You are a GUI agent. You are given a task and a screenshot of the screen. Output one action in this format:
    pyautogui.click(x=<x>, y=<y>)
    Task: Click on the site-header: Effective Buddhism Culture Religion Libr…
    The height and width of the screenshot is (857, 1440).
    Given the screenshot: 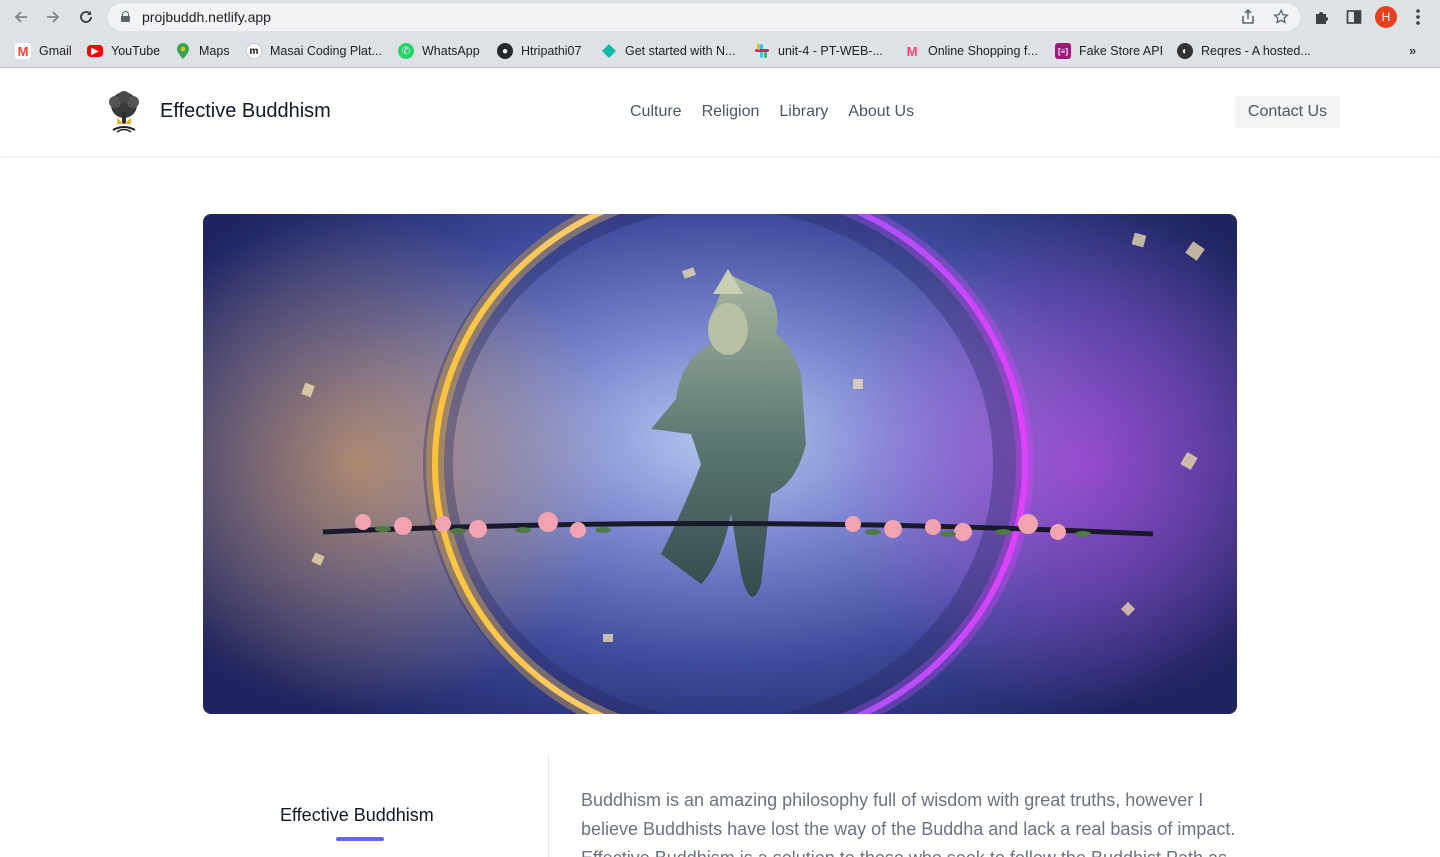 What is the action you would take?
    pyautogui.click(x=720, y=112)
    